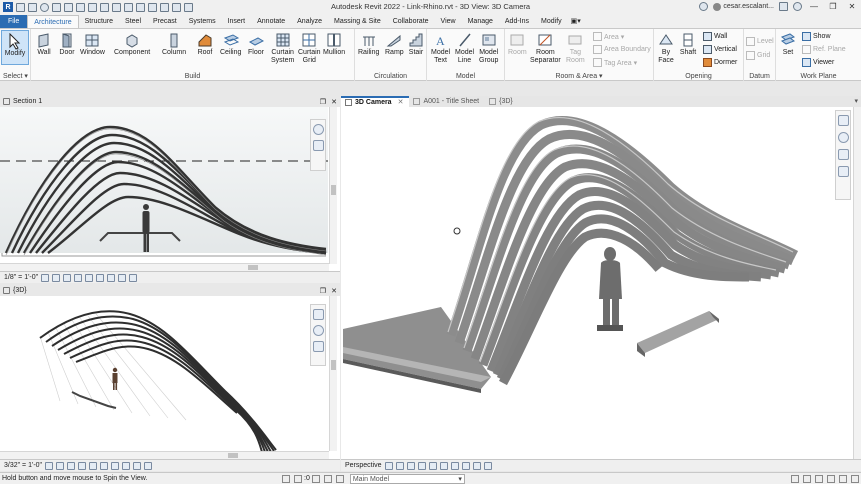 This screenshot has height=484, width=861. What do you see at coordinates (323, 102) in the screenshot?
I see `section-restore-button: ❐` at bounding box center [323, 102].